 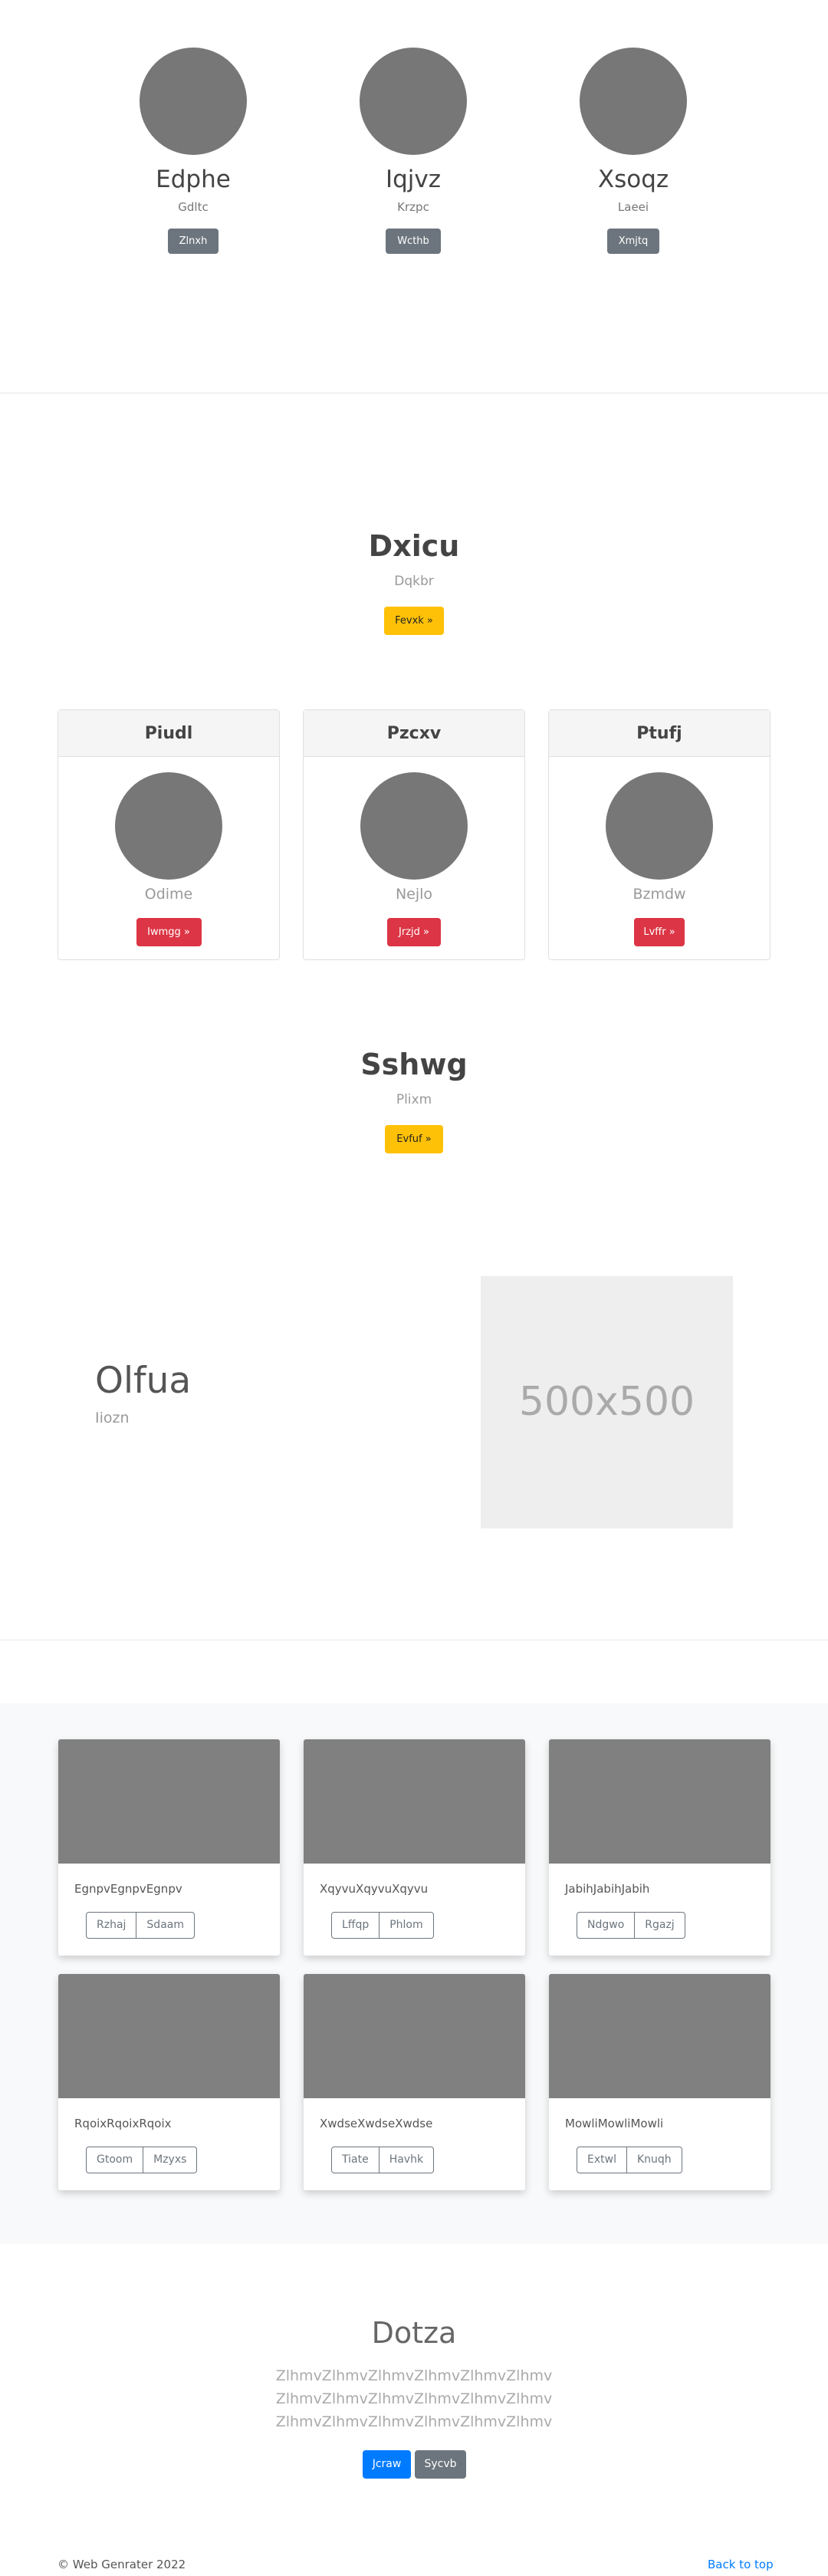 What do you see at coordinates (376, 2123) in the screenshot?
I see `card-text: XwdseXwdseXwdse` at bounding box center [376, 2123].